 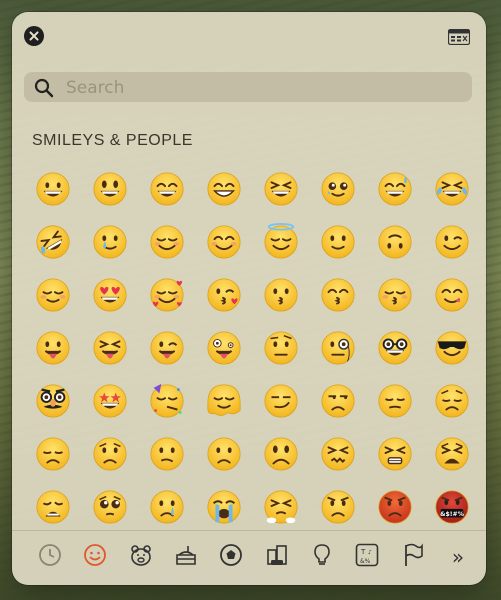 What do you see at coordinates (112, 140) in the screenshot?
I see `section-title: SMILEYS & PEOPLE` at bounding box center [112, 140].